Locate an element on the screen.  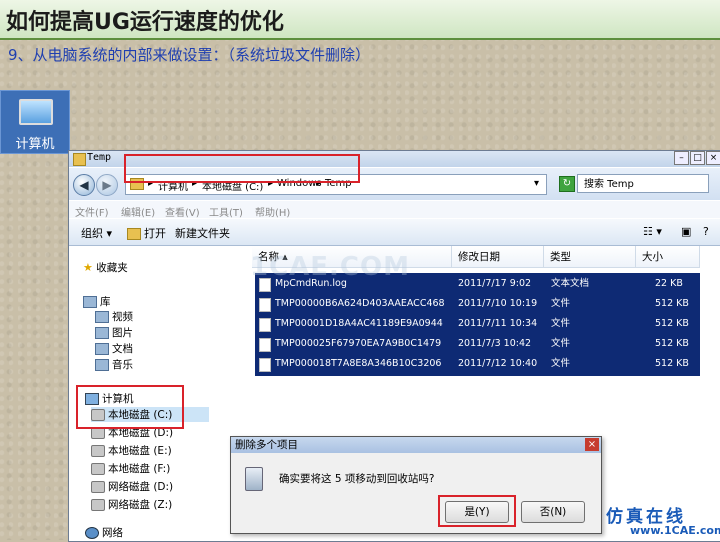
network-drive-icon is located at coordinates (98, 505).